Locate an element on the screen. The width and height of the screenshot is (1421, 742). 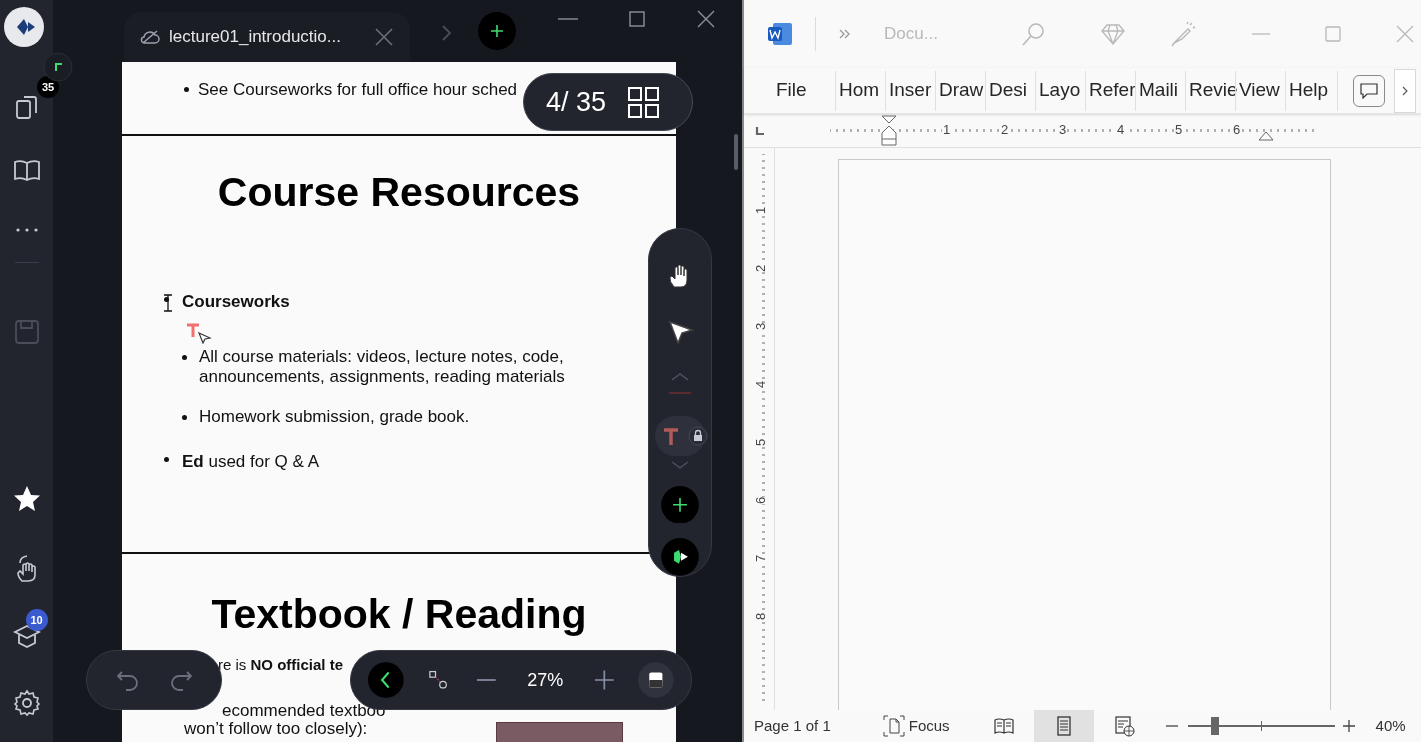
undo-icon is located at coordinates (127, 680).